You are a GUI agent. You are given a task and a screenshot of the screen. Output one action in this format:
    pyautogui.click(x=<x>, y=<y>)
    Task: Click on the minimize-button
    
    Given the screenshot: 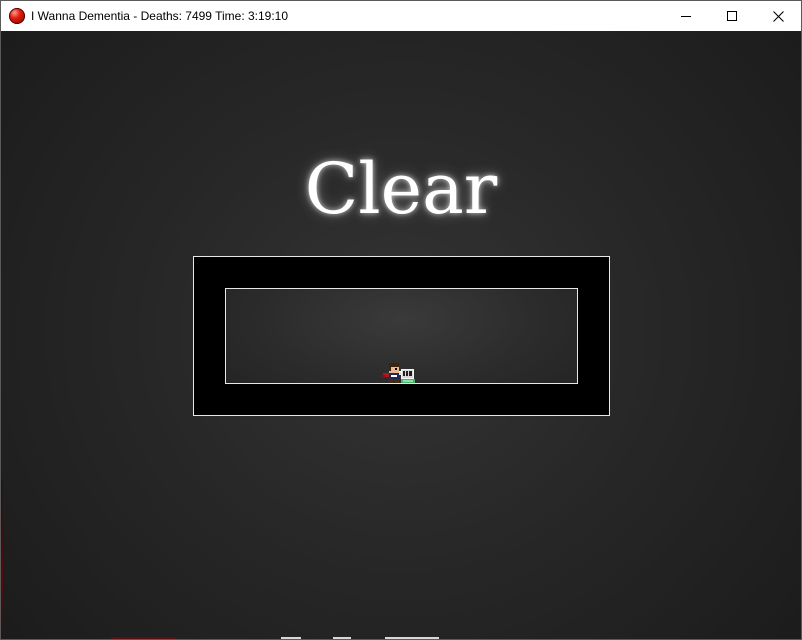 What is the action you would take?
    pyautogui.click(x=686, y=16)
    